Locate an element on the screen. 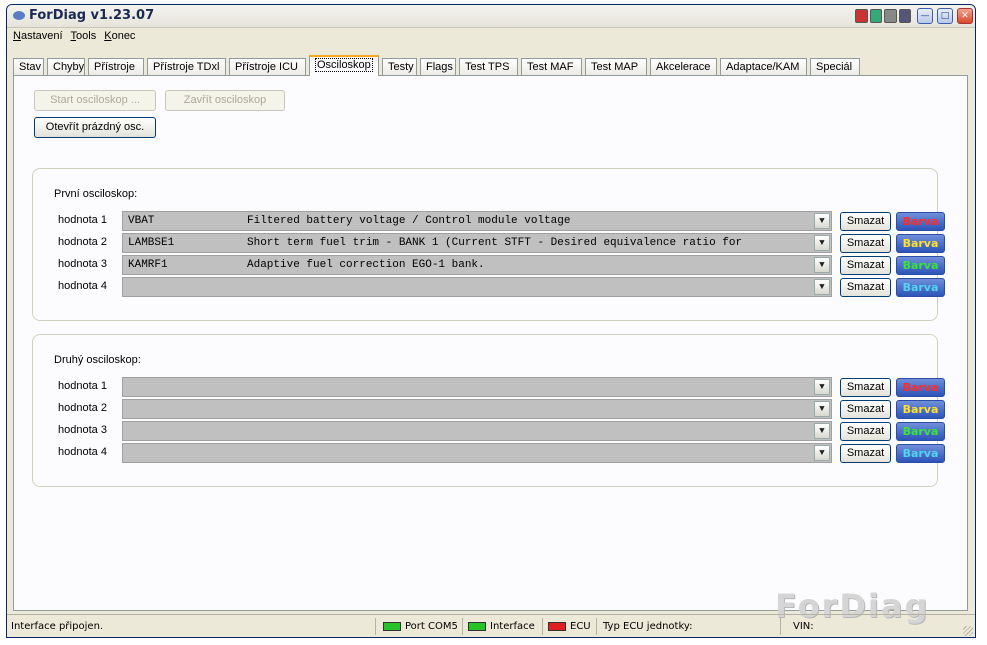  tab-flags: Flags is located at coordinates (438, 66).